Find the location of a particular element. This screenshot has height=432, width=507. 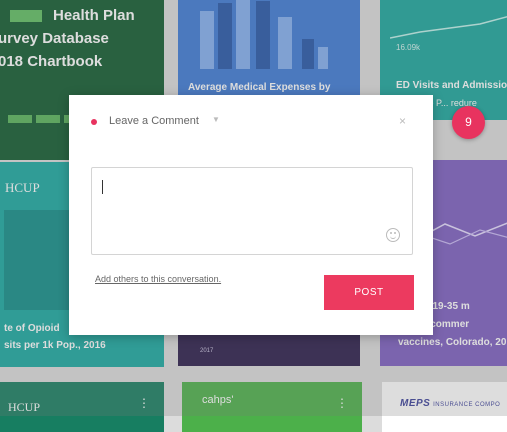

status-dot-icon is located at coordinates (94, 122).